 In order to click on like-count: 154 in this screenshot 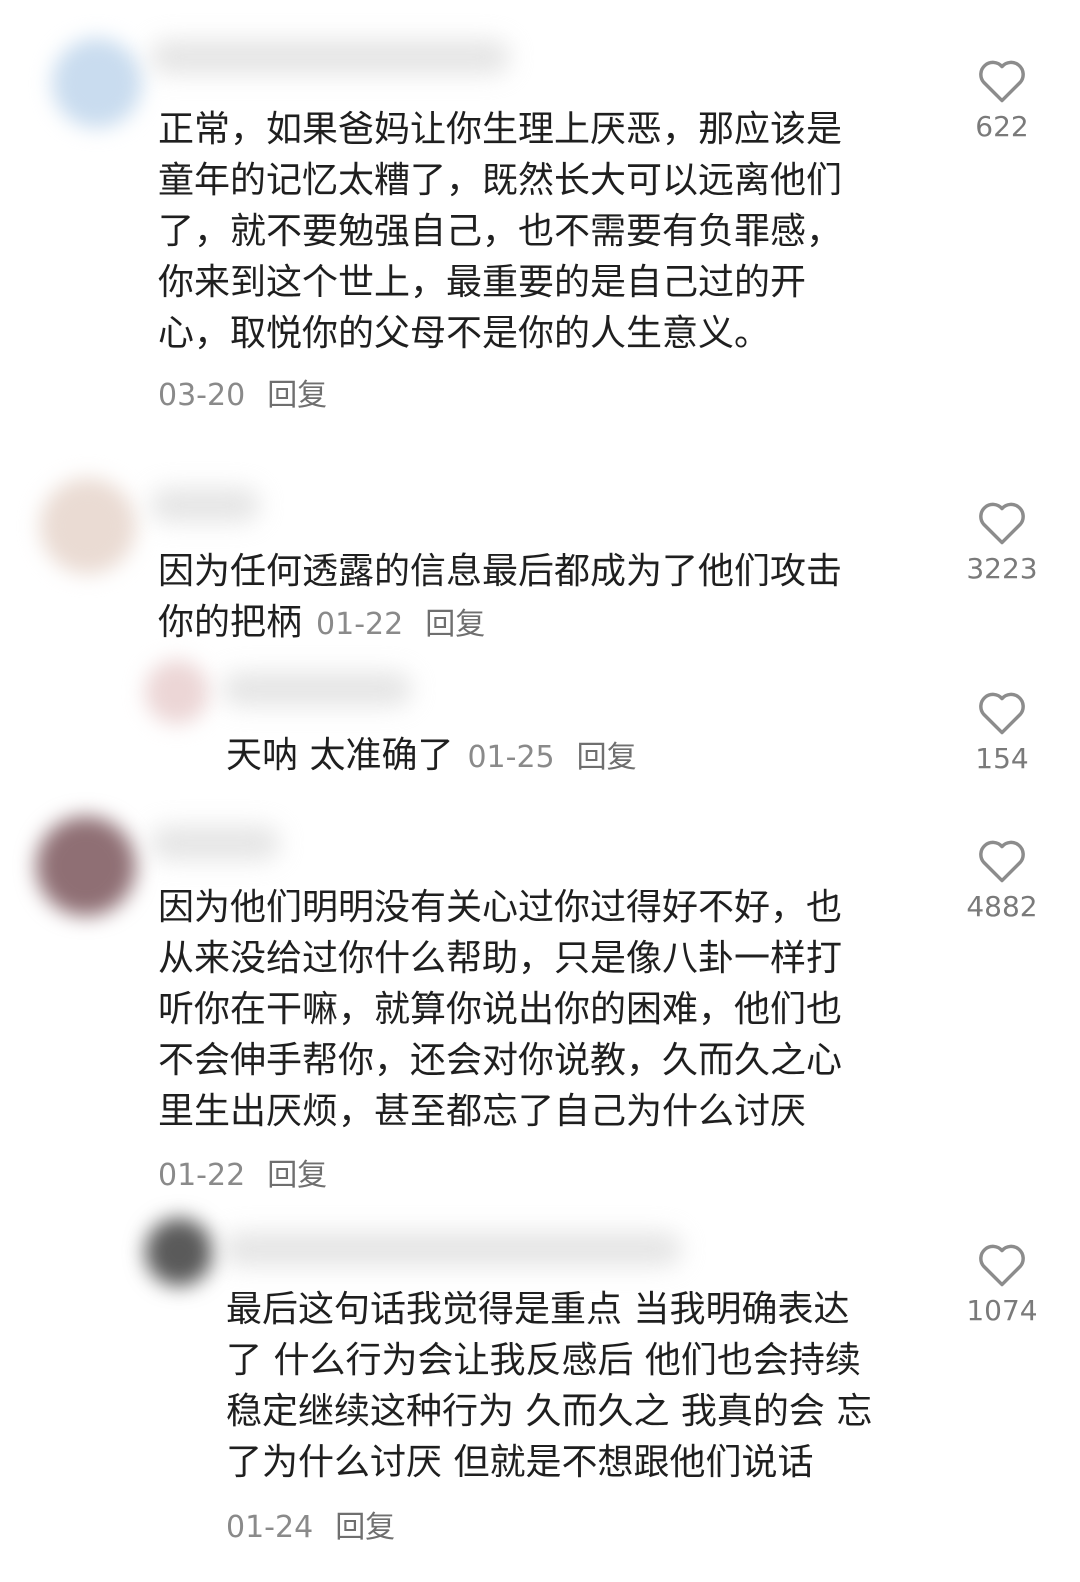, I will do `click(1002, 758)`.